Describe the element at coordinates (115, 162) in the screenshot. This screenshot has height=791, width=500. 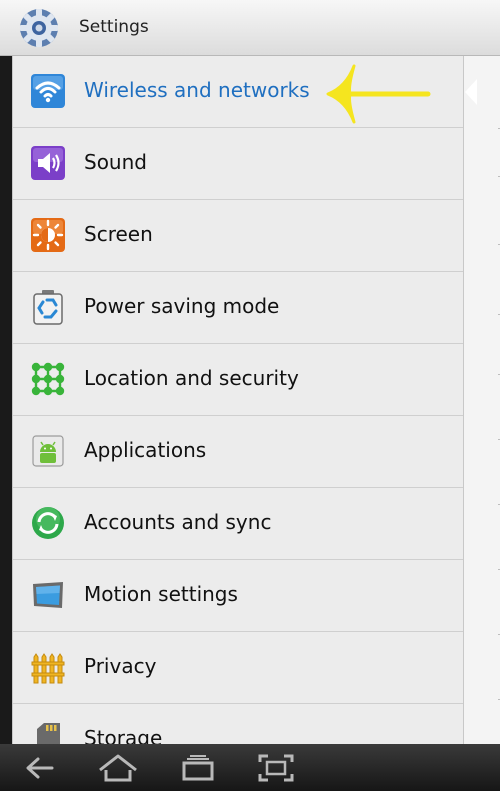
I see `settings-item-label: Sound` at that location.